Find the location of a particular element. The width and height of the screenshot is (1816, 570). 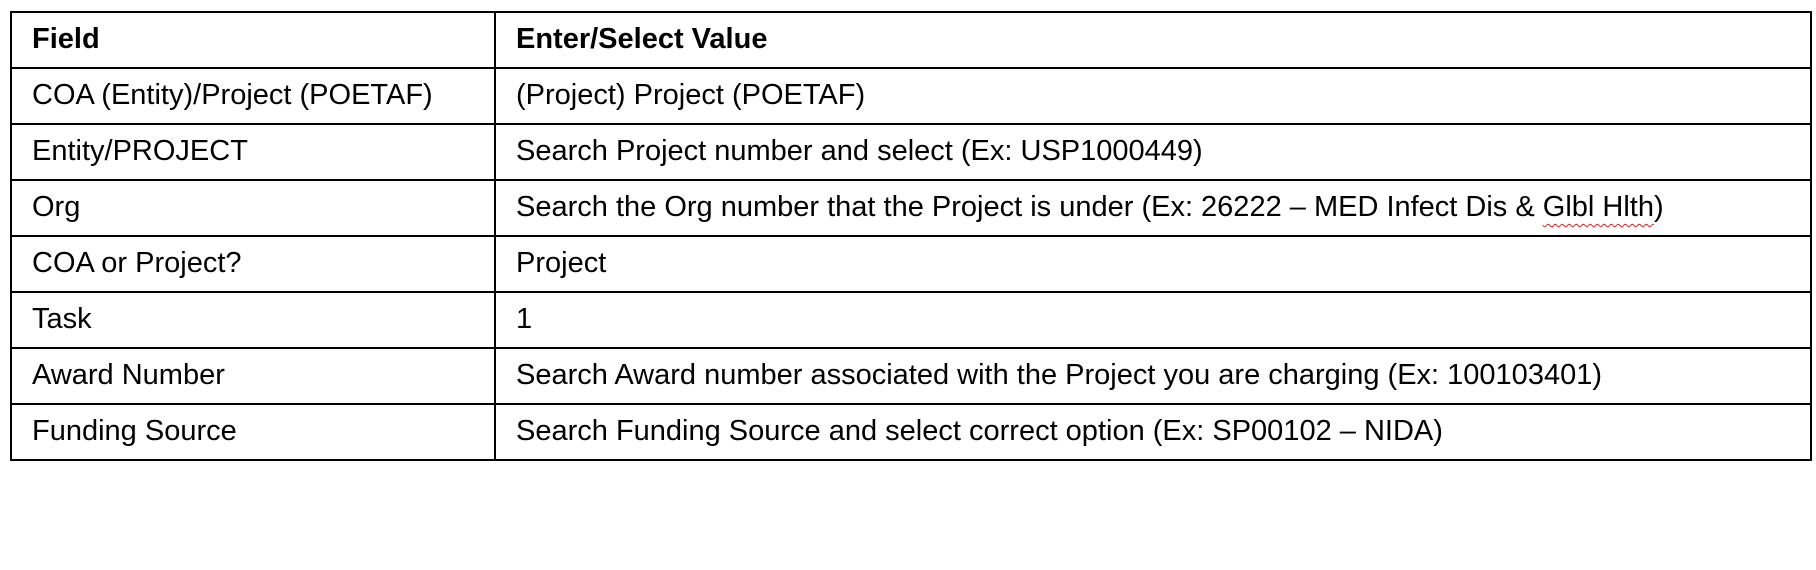

table-row: COA or Project? Project is located at coordinates (911, 264).